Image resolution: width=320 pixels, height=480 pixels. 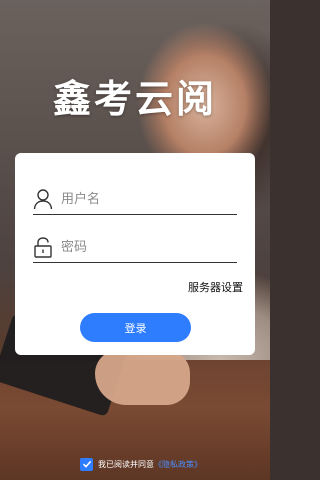 What do you see at coordinates (178, 464) in the screenshot?
I see `privacy-policy-link: 隐私政策` at bounding box center [178, 464].